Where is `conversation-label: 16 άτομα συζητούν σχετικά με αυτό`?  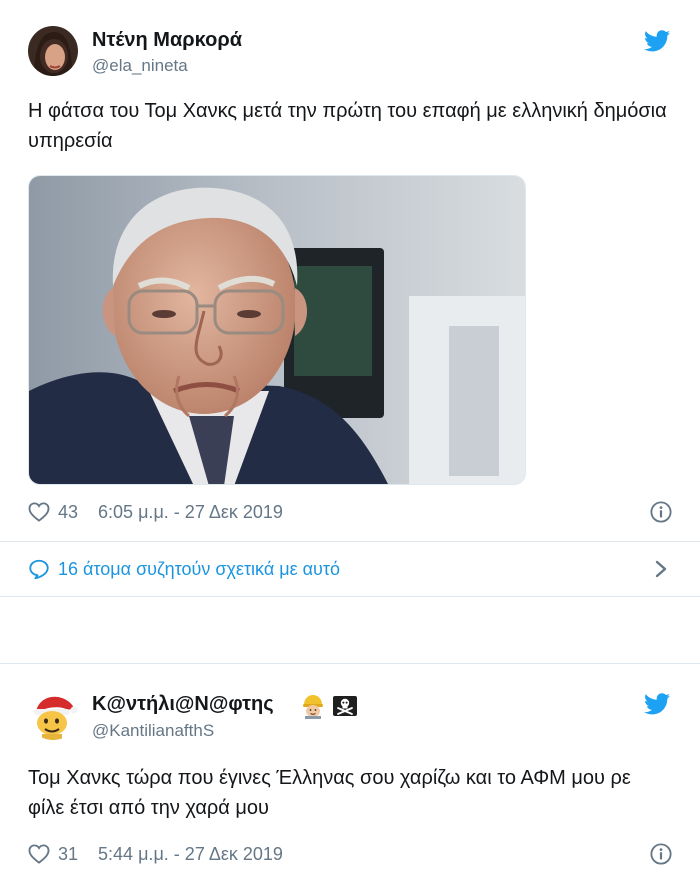
conversation-label: 16 άτομα συζητούν σχετικά με αυτό is located at coordinates (199, 569).